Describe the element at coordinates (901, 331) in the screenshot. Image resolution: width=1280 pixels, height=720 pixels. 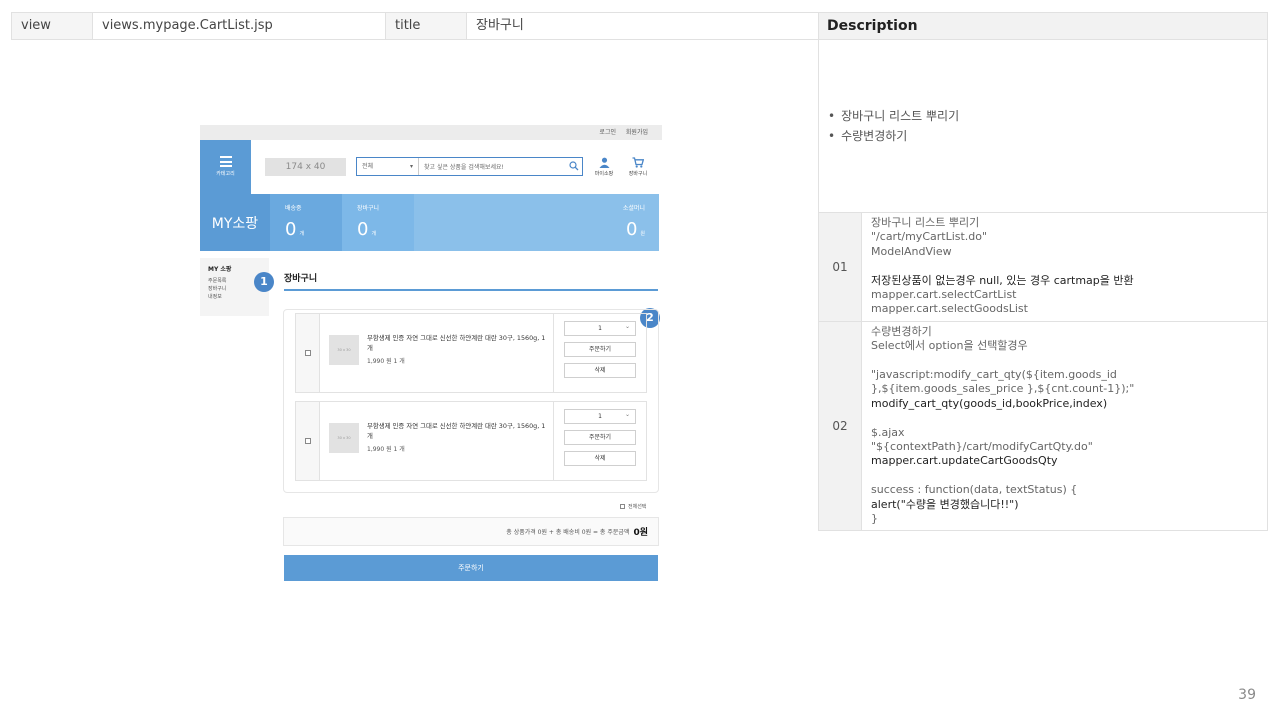
I see `row-line: 수량변경하기` at that location.